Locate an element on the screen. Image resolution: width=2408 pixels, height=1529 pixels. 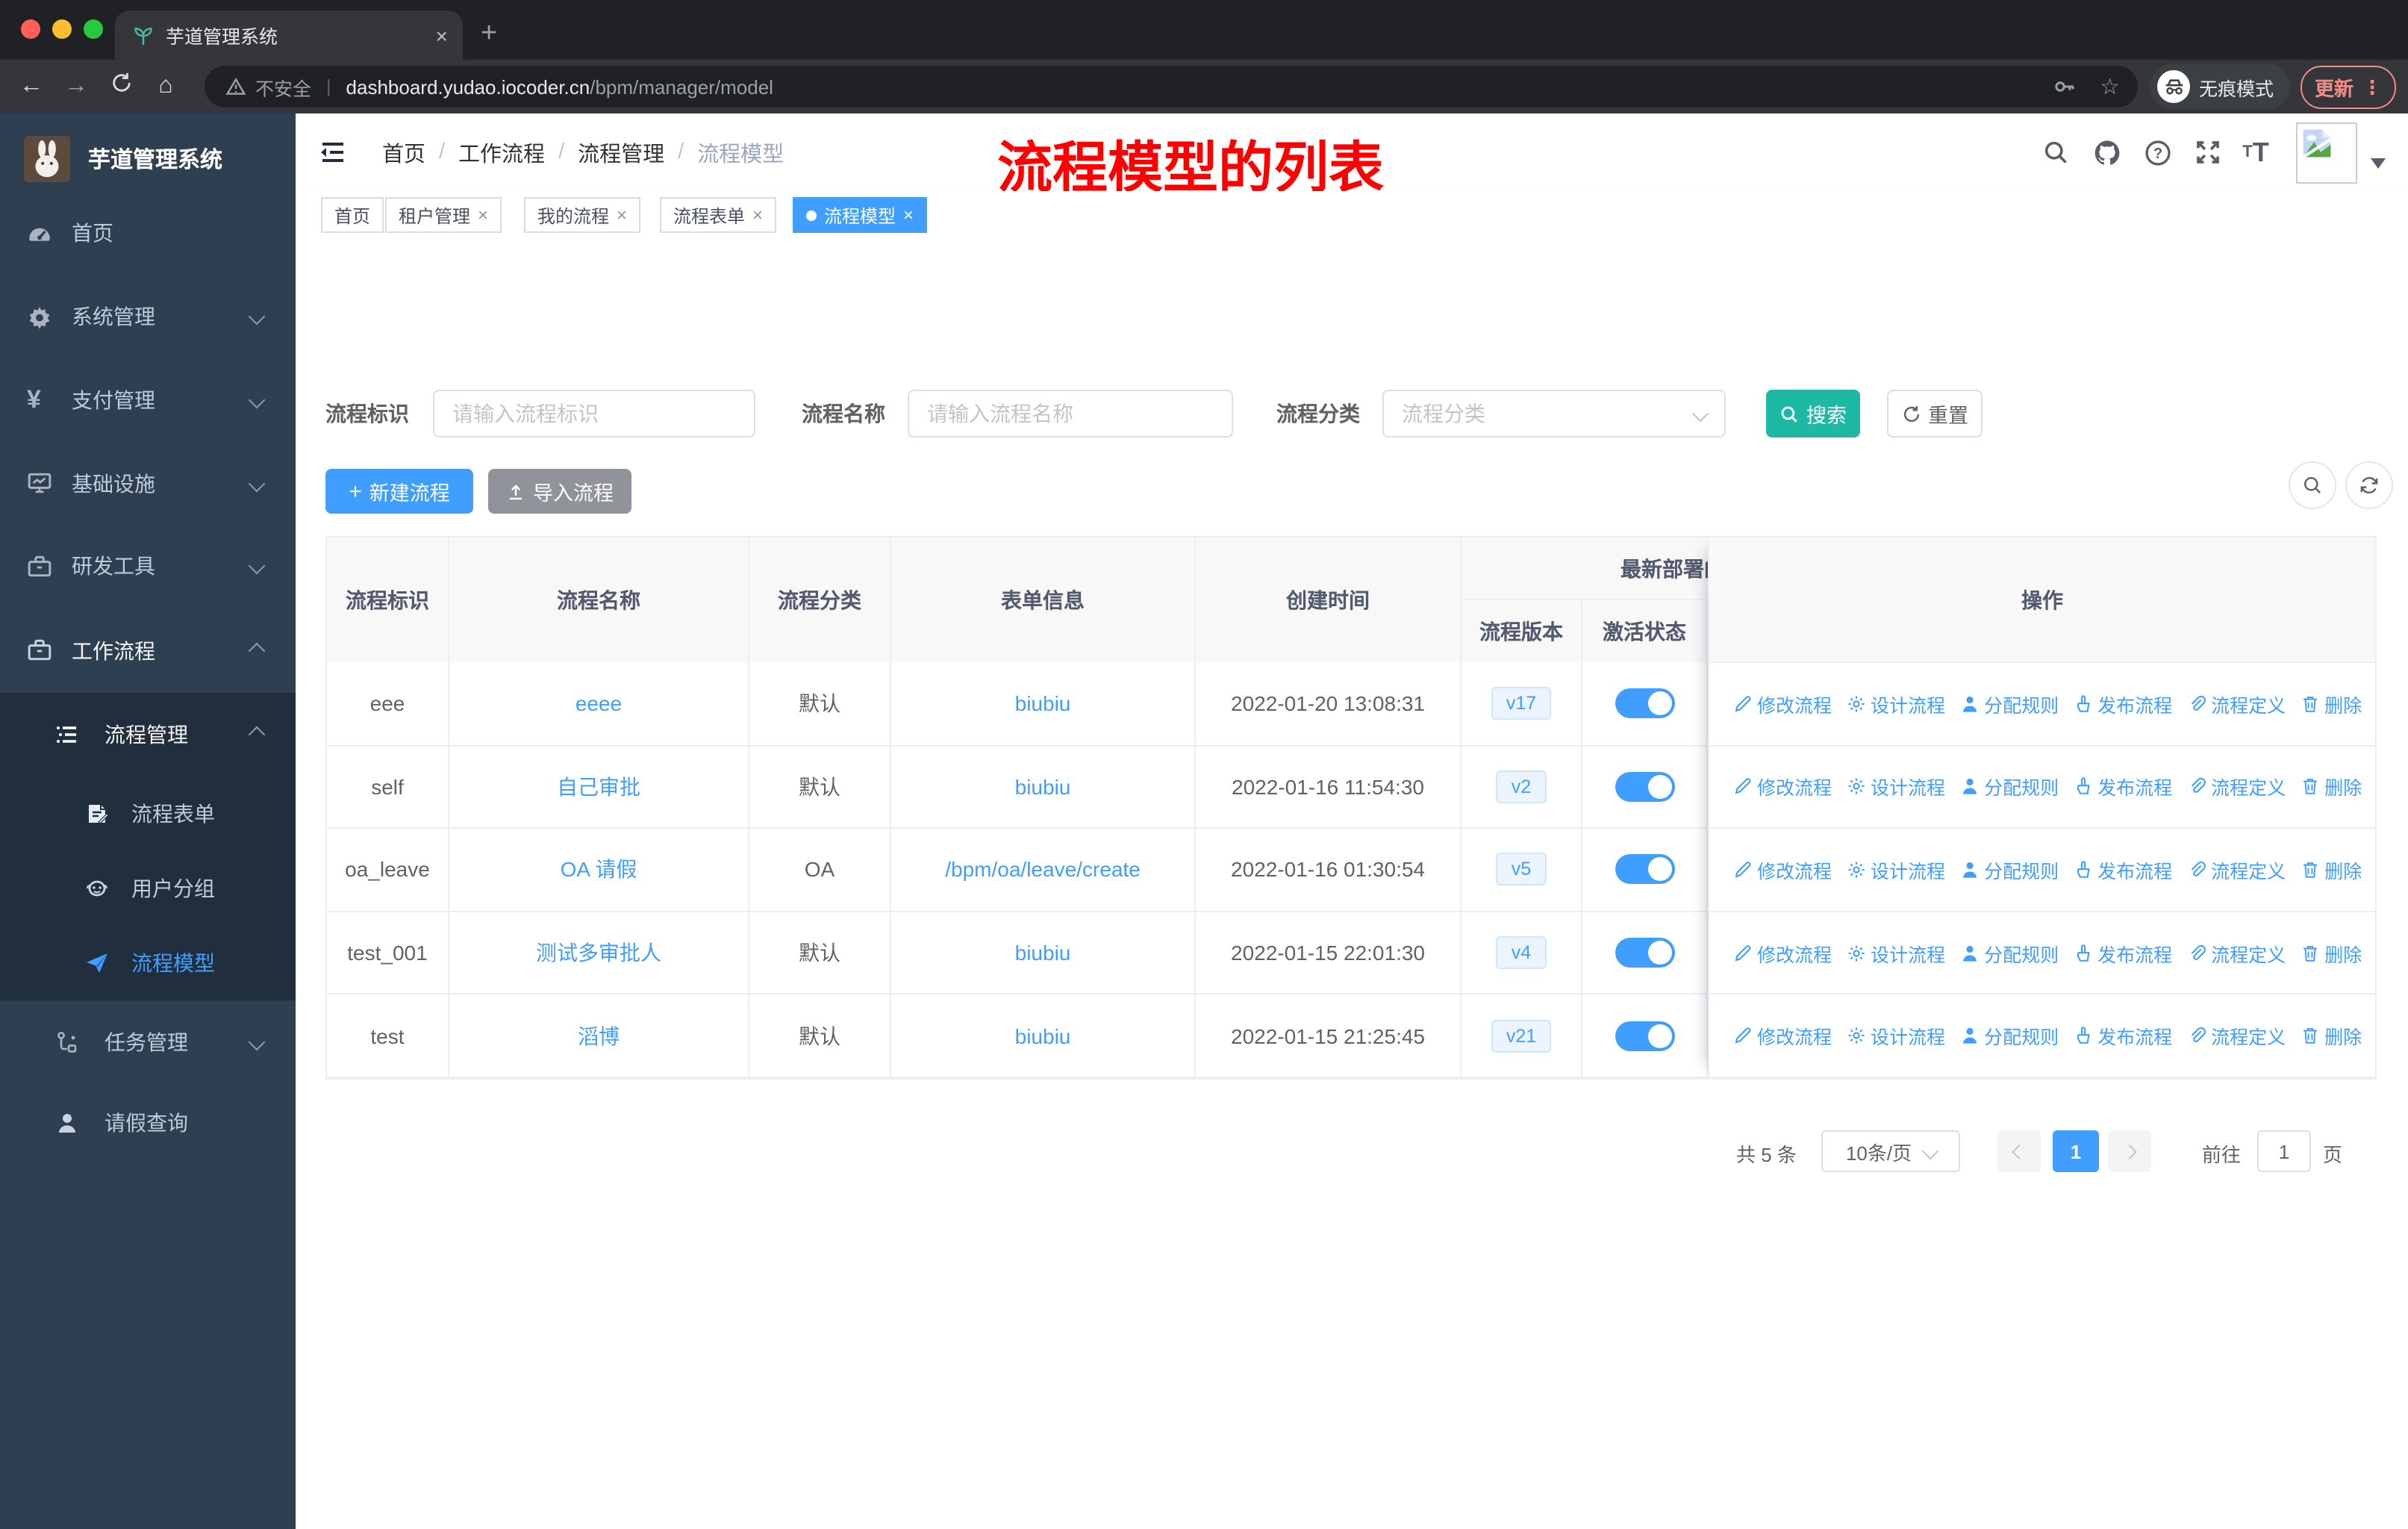
sidebar-item-process-manage: 流程管理 is located at coordinates (148, 734).